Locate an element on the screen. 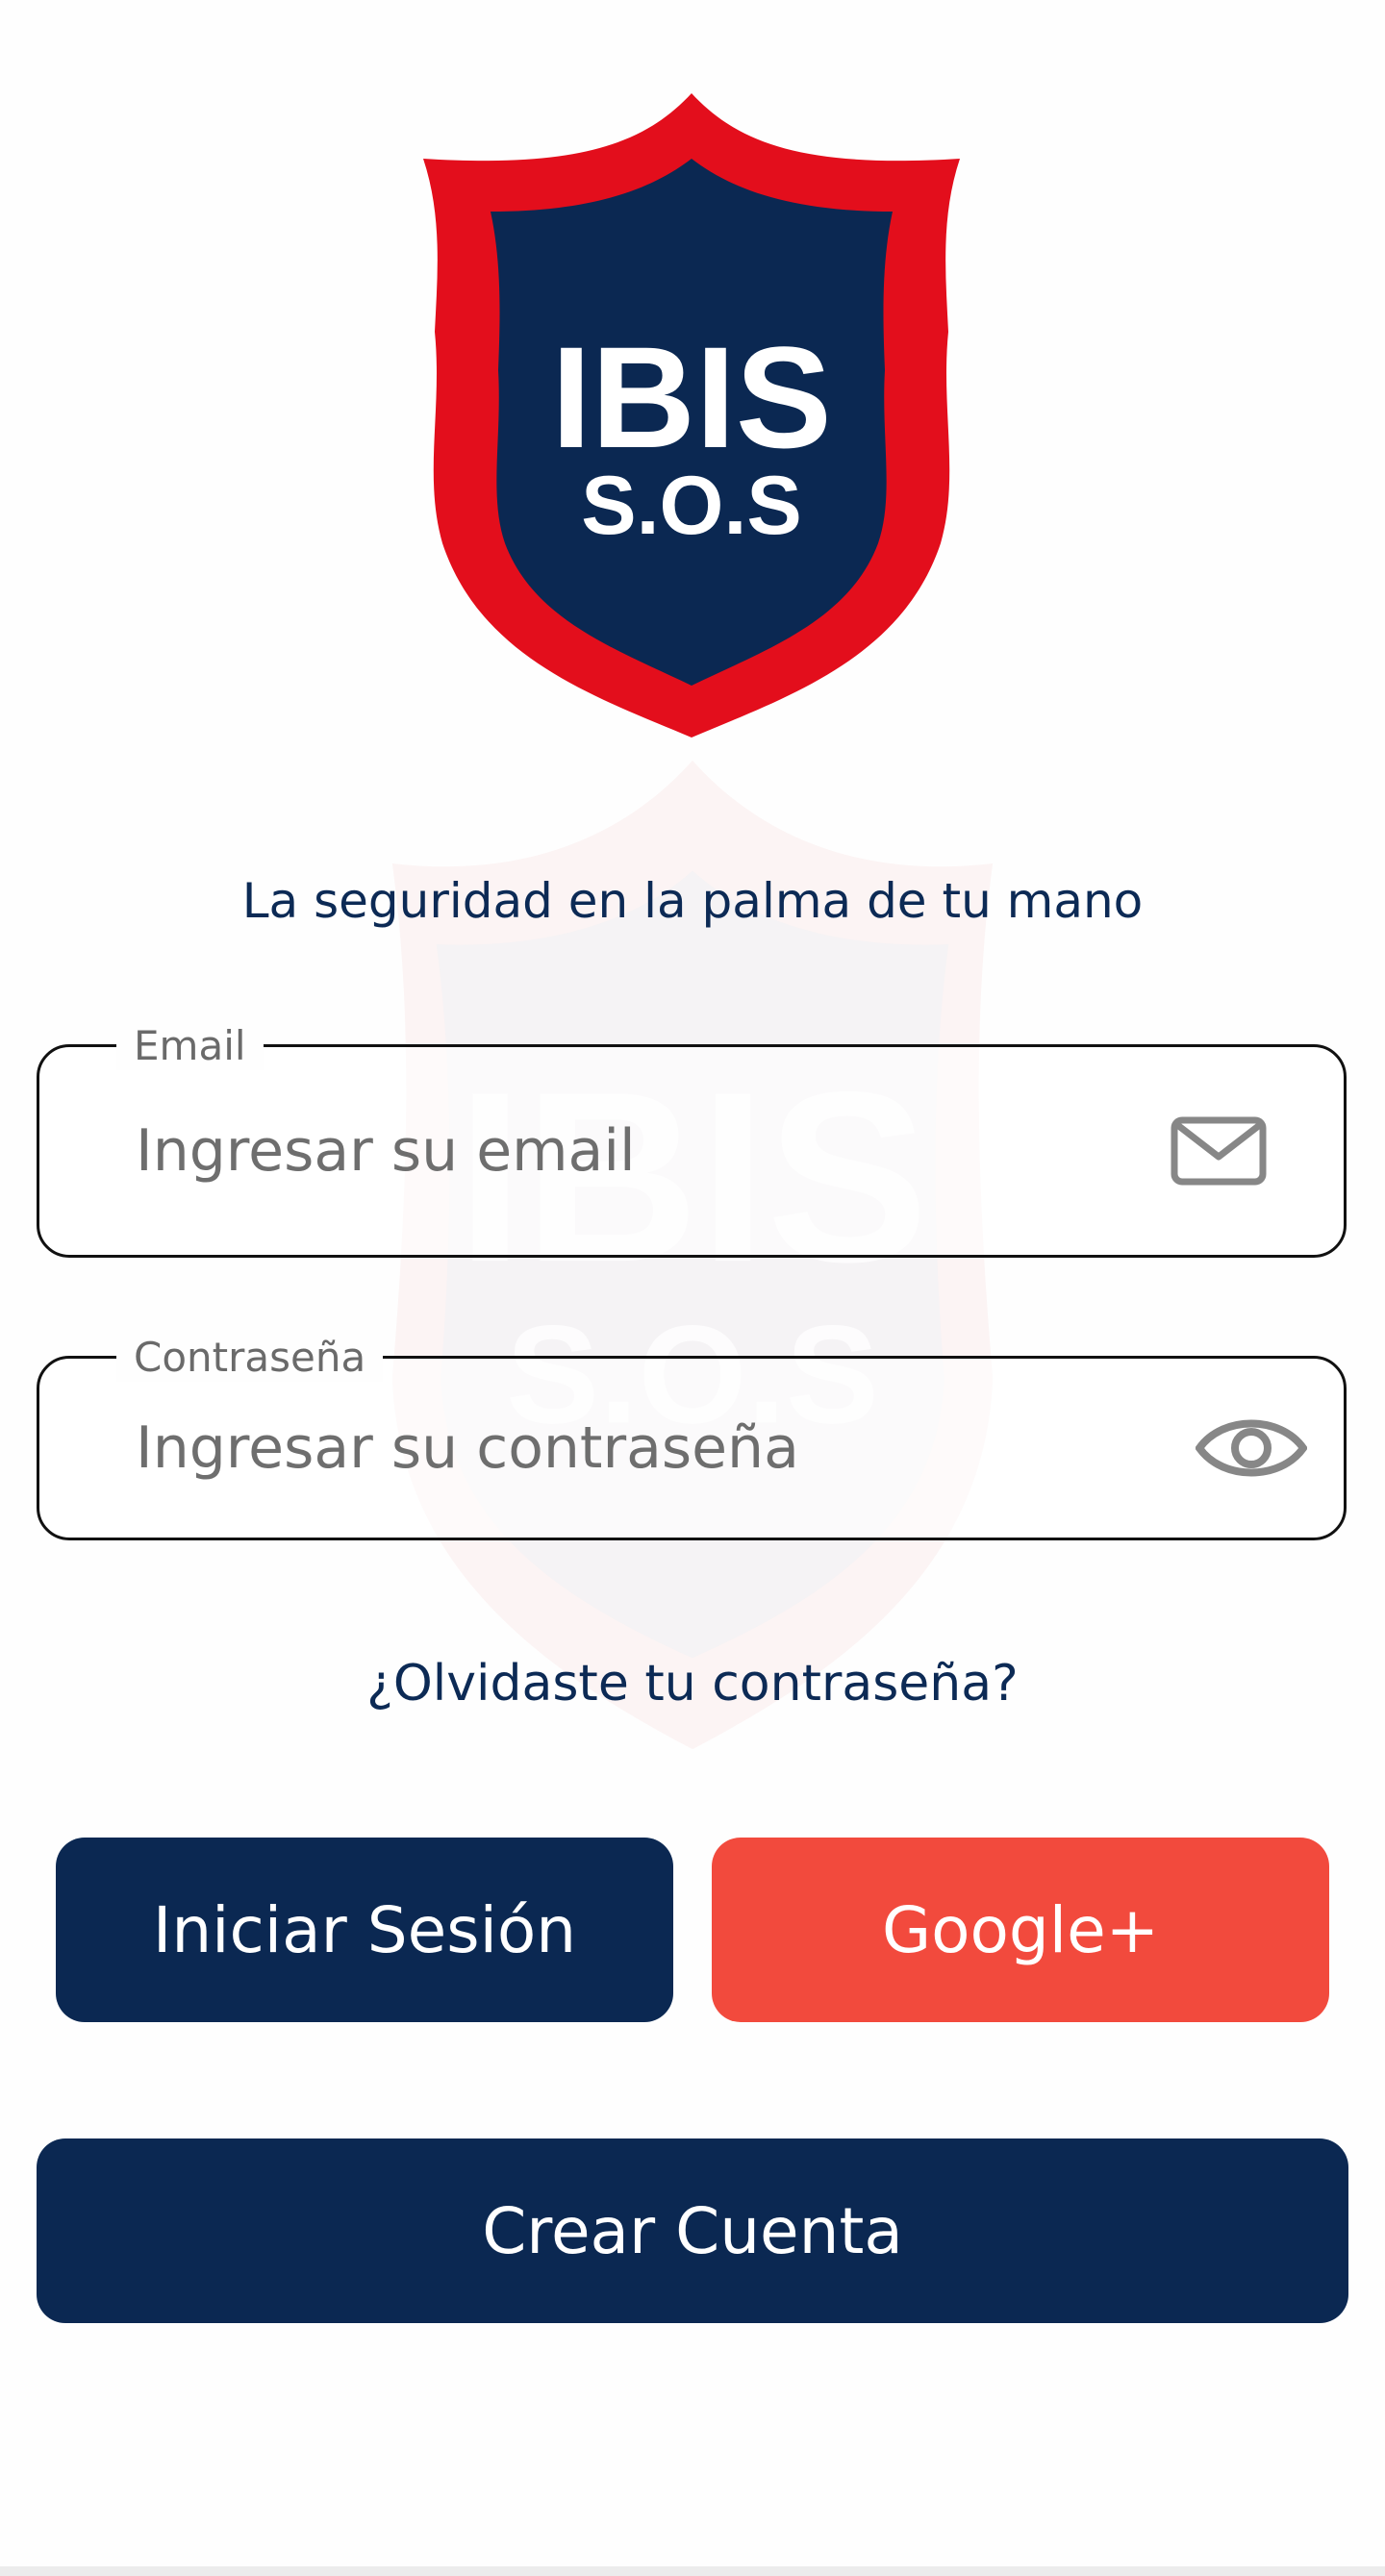 The height and width of the screenshot is (2576, 1385). bottom-bar is located at coordinates (692, 2571).